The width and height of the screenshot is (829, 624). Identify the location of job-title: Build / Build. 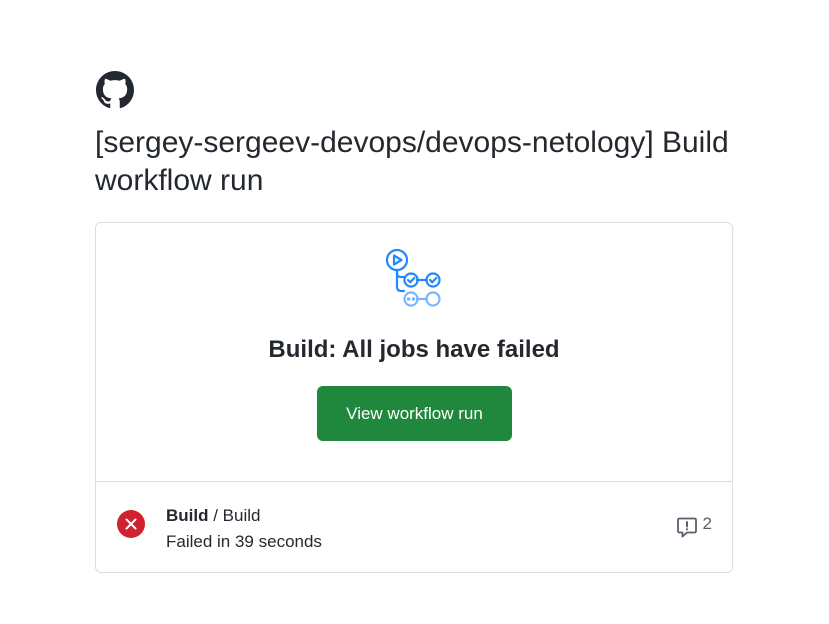
(213, 516).